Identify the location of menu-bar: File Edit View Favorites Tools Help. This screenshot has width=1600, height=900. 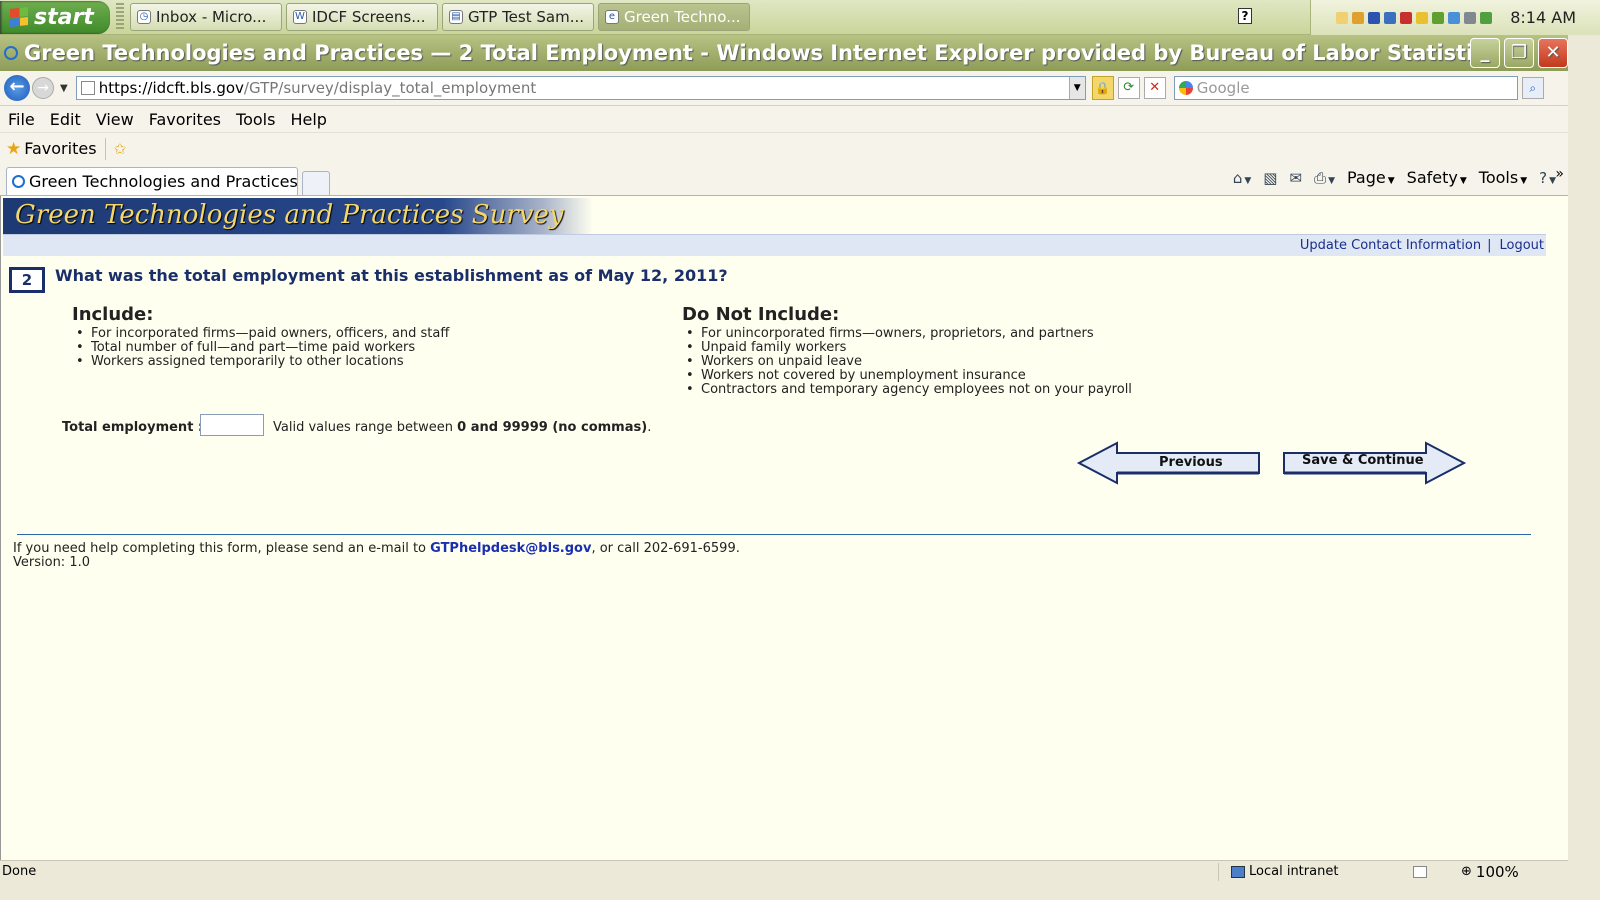
(784, 119).